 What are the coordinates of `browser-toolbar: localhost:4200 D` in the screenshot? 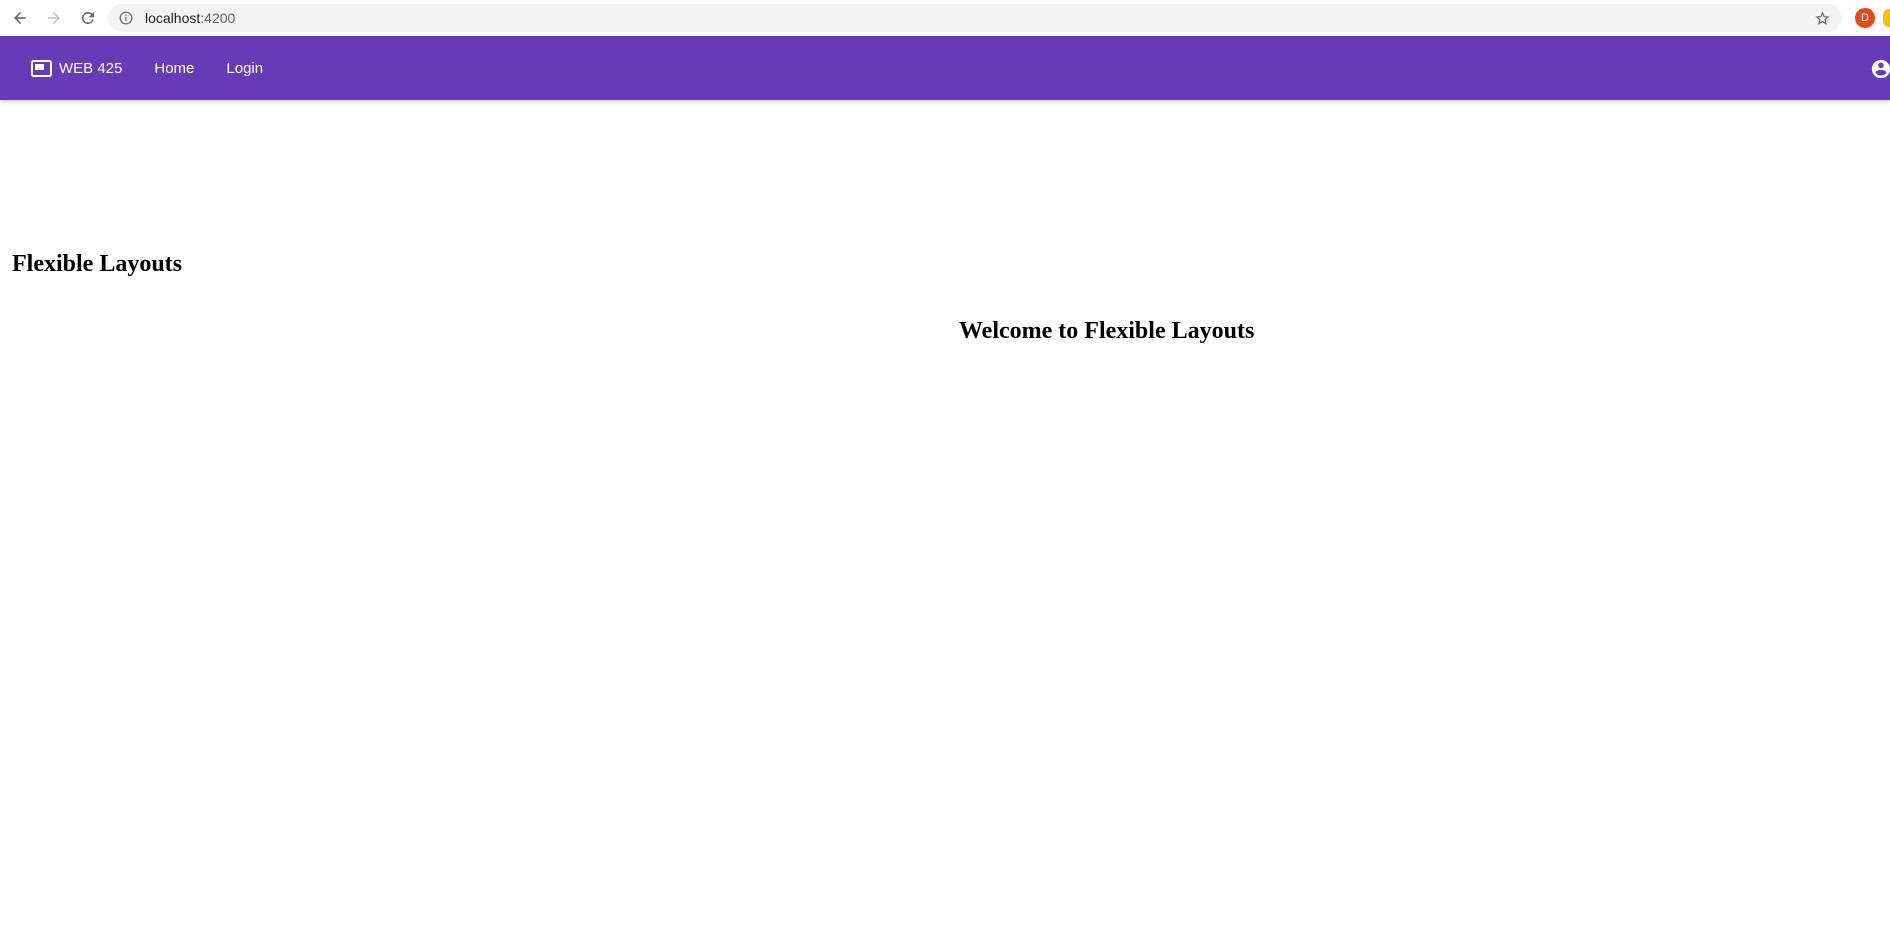 It's located at (945, 18).